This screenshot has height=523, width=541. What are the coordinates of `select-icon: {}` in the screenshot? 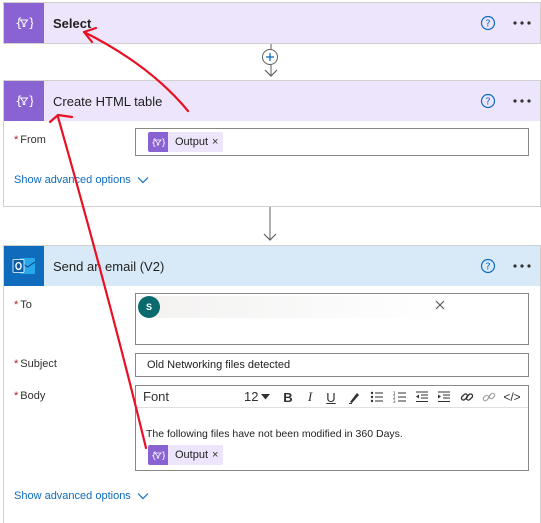 It's located at (24, 23).